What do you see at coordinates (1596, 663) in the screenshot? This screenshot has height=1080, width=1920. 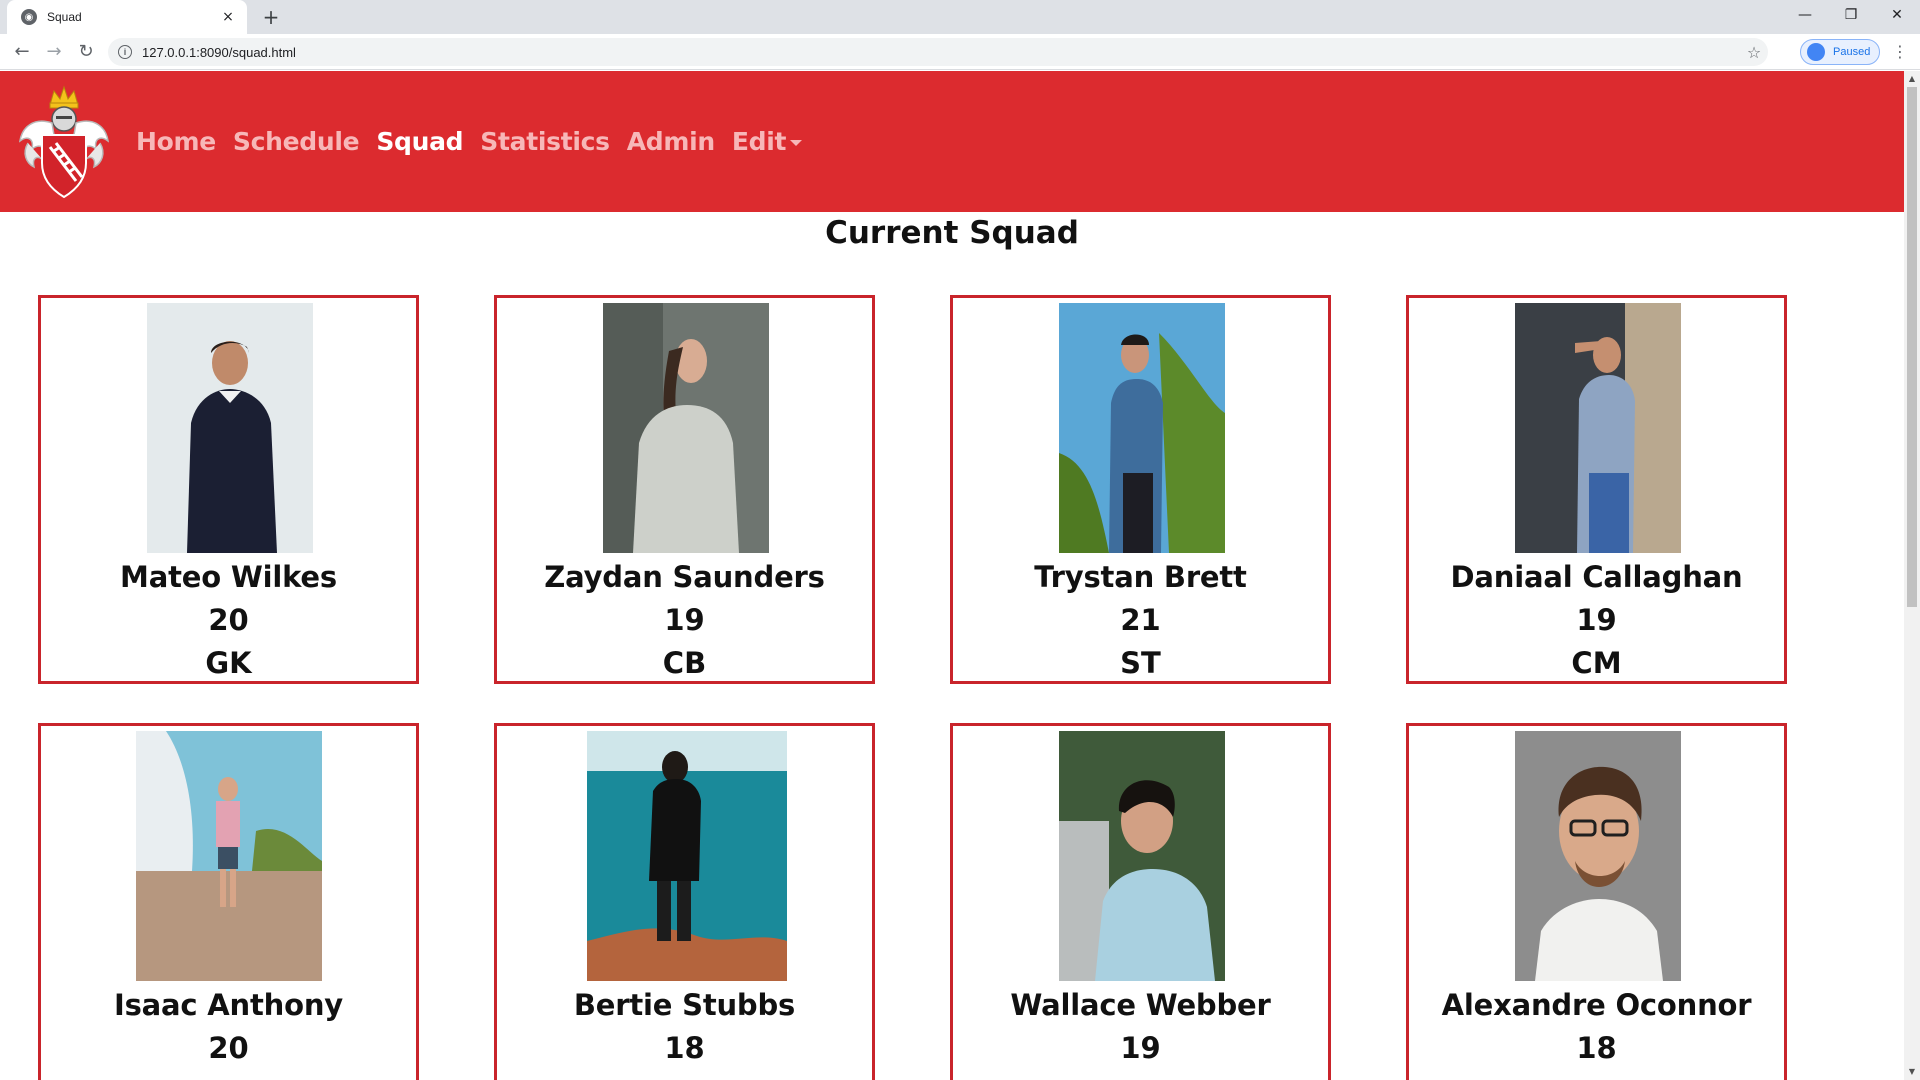 I see `player-position: CM` at bounding box center [1596, 663].